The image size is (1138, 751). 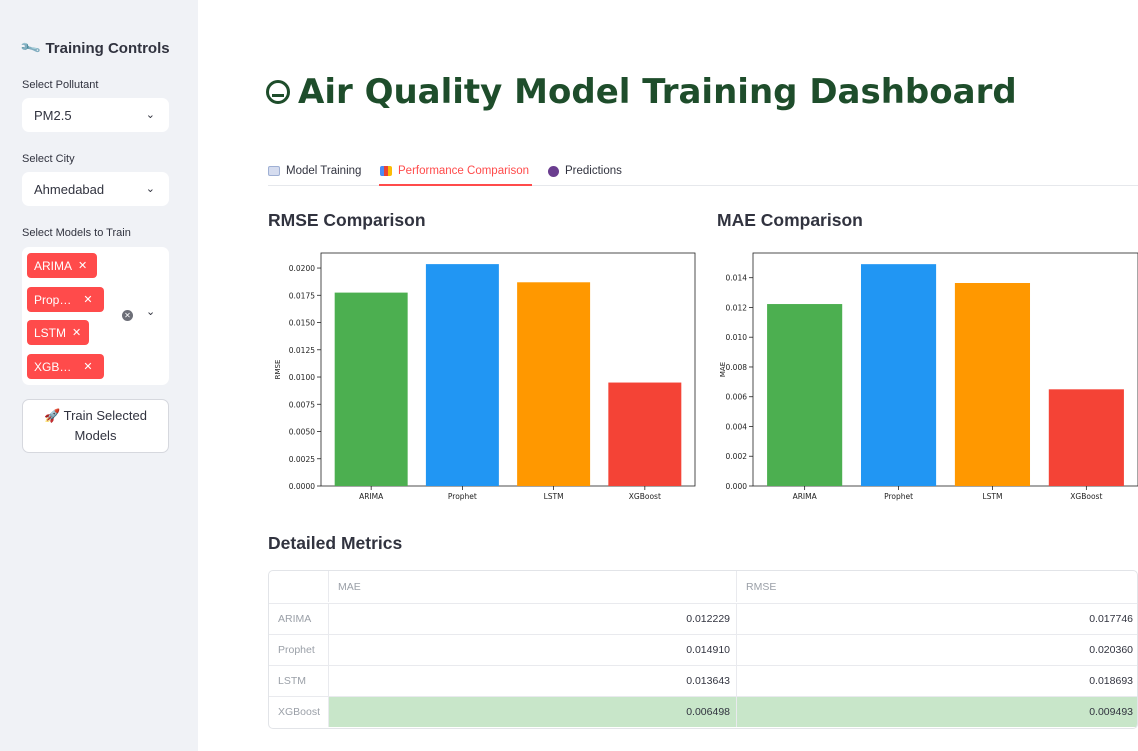 I want to click on mae-cell: 0.012229, so click(x=533, y=619).